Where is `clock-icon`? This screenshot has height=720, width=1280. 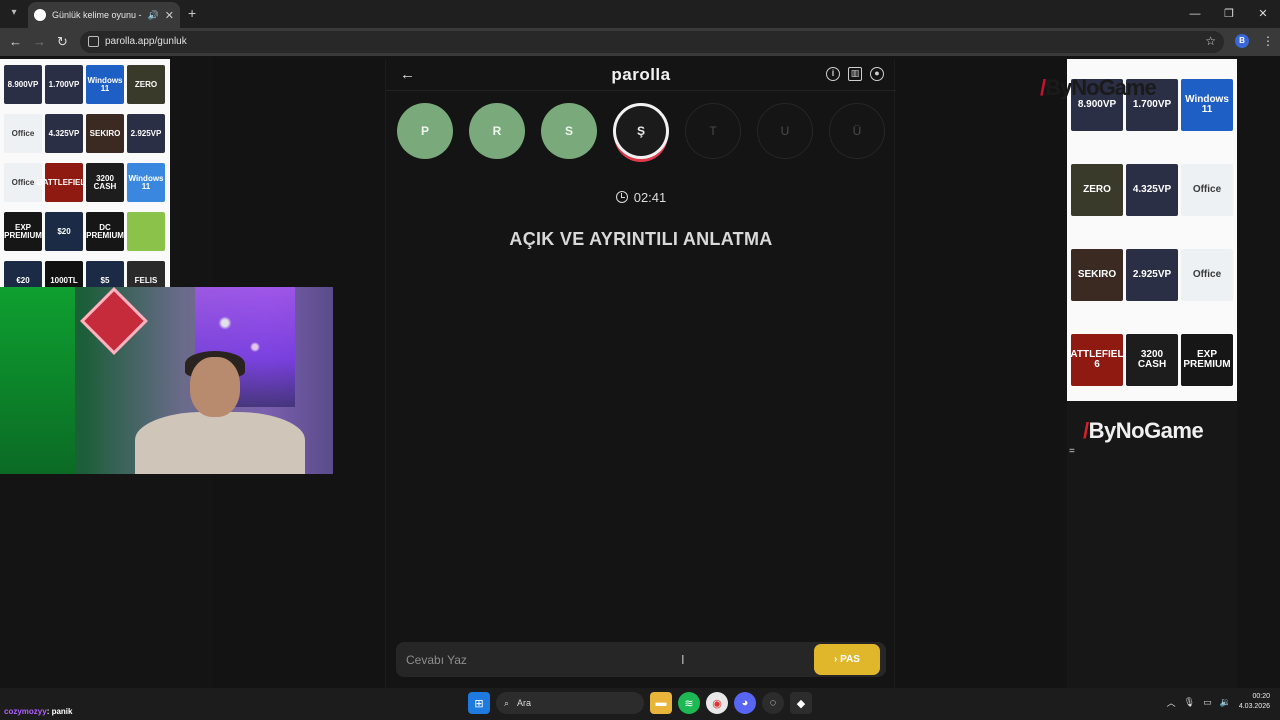
clock-icon is located at coordinates (621, 197).